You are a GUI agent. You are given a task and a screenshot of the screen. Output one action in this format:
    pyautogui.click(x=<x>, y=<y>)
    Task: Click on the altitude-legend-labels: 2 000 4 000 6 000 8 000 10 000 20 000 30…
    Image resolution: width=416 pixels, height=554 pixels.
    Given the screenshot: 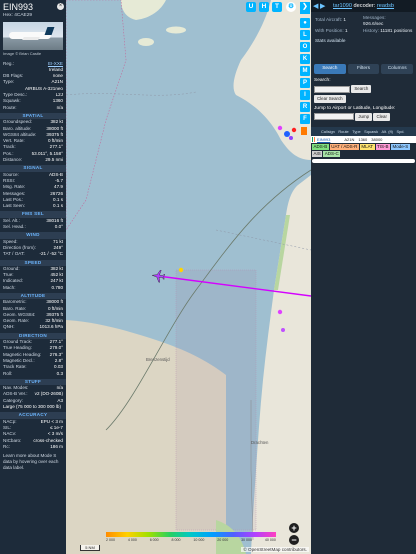 What is the action you would take?
    pyautogui.click(x=191, y=540)
    